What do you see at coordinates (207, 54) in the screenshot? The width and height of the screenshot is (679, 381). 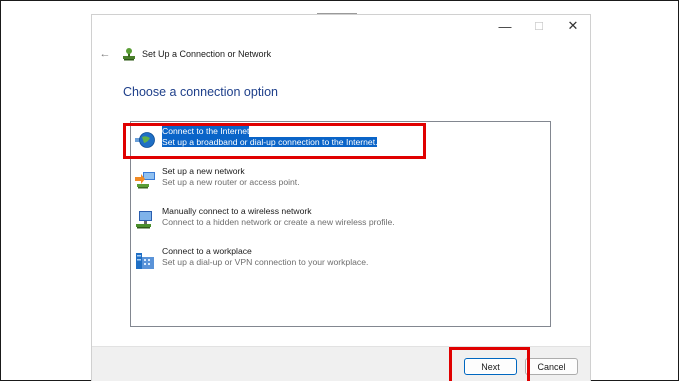 I see `window-title: Set Up a Connection or Network` at bounding box center [207, 54].